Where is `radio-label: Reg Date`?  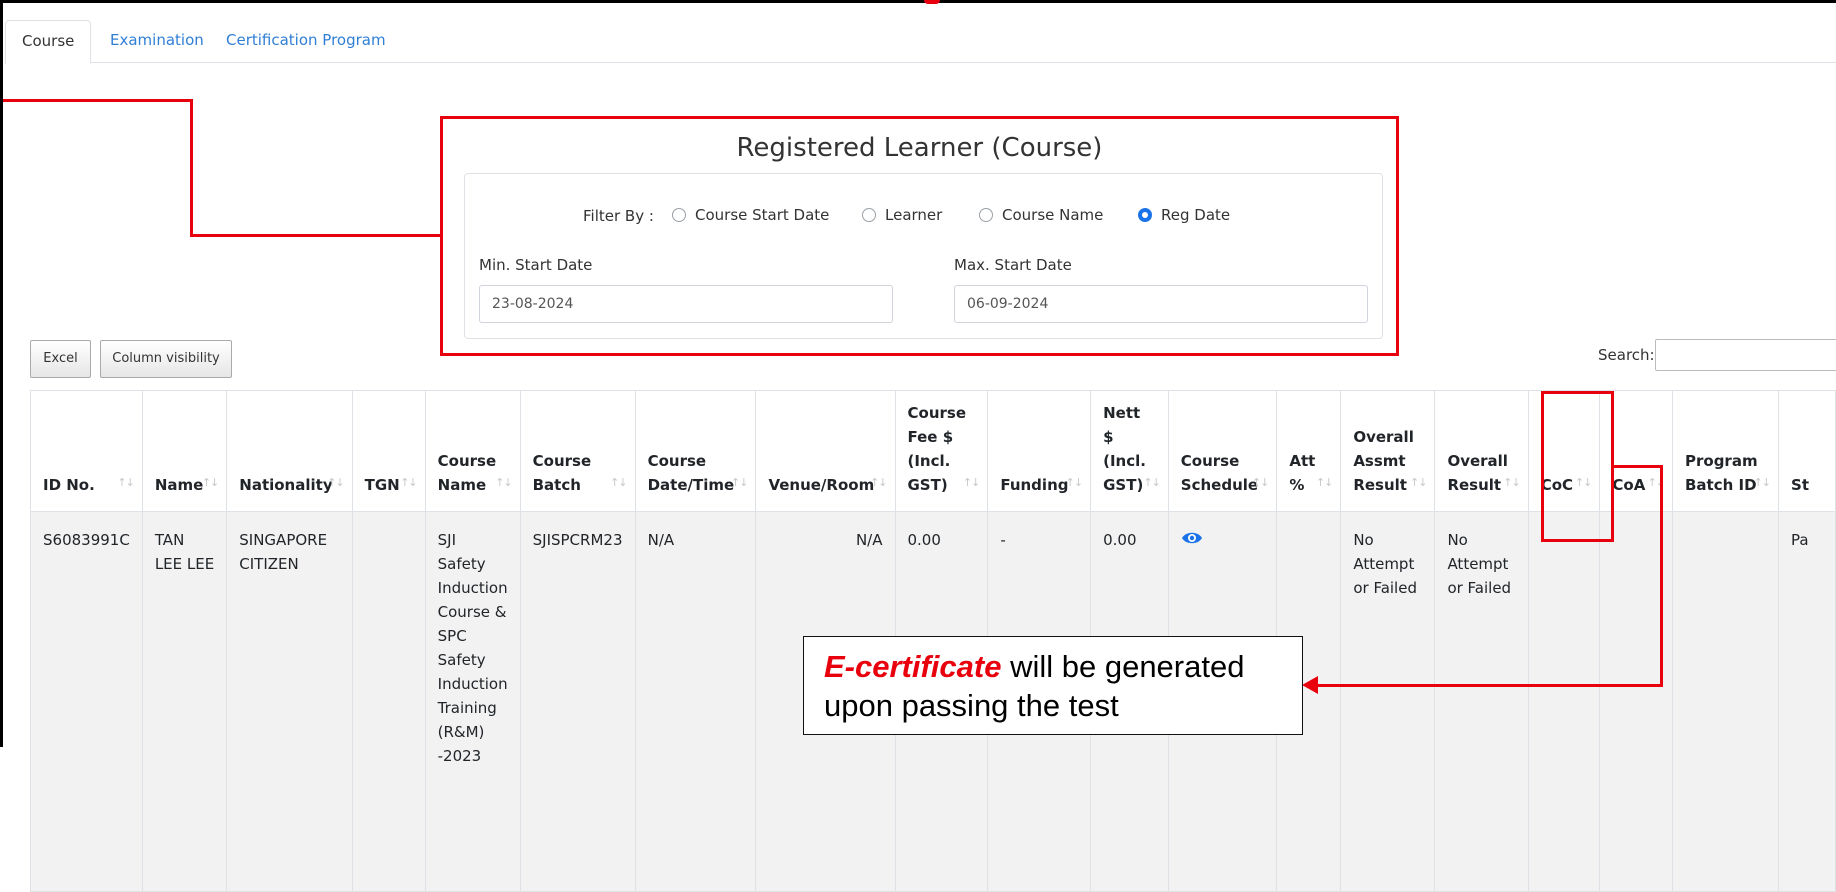 radio-label: Reg Date is located at coordinates (1196, 215).